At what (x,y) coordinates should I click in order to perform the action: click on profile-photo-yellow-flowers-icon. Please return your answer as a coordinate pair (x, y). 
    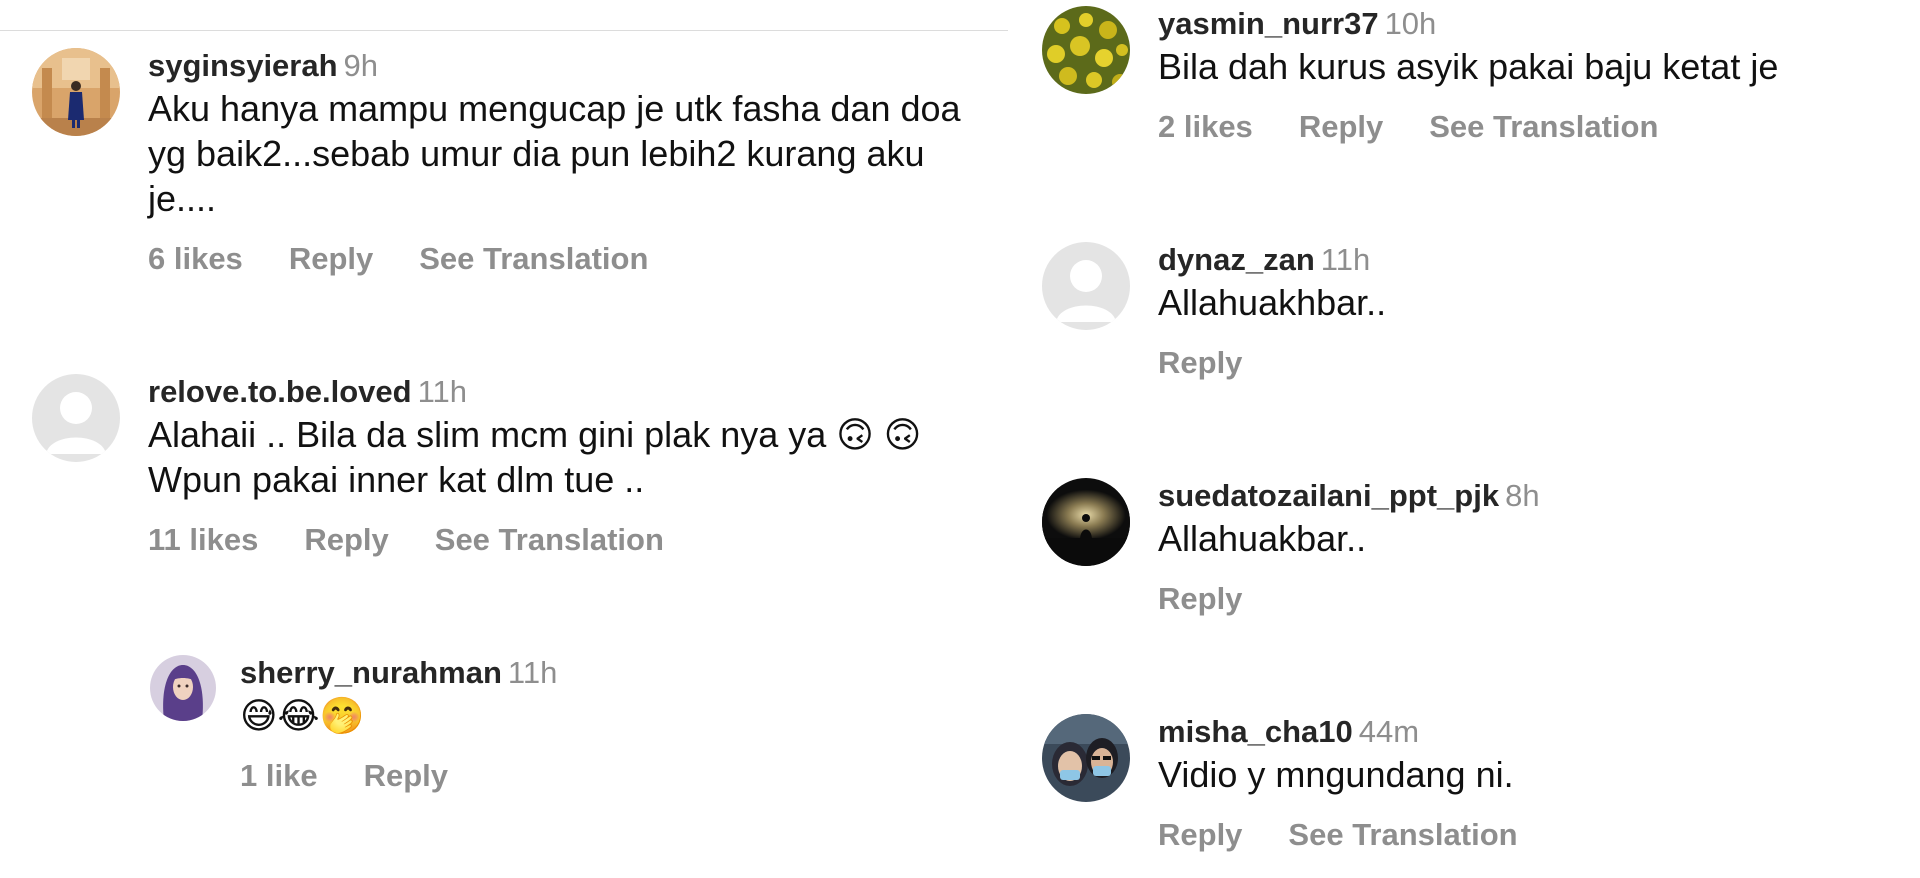
    Looking at the image, I should click on (1086, 50).